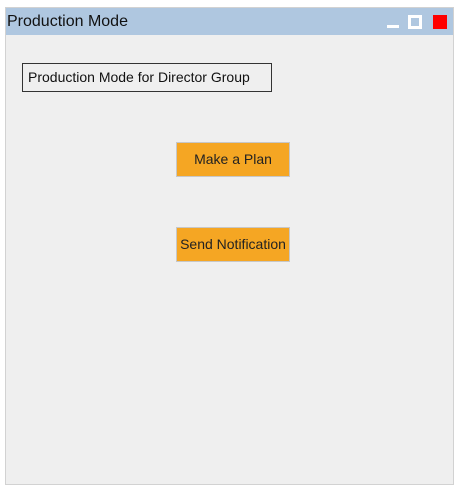 This screenshot has width=462, height=497. Describe the element at coordinates (147, 77) in the screenshot. I see `director-group-label: Production Mode for Director Group` at that location.